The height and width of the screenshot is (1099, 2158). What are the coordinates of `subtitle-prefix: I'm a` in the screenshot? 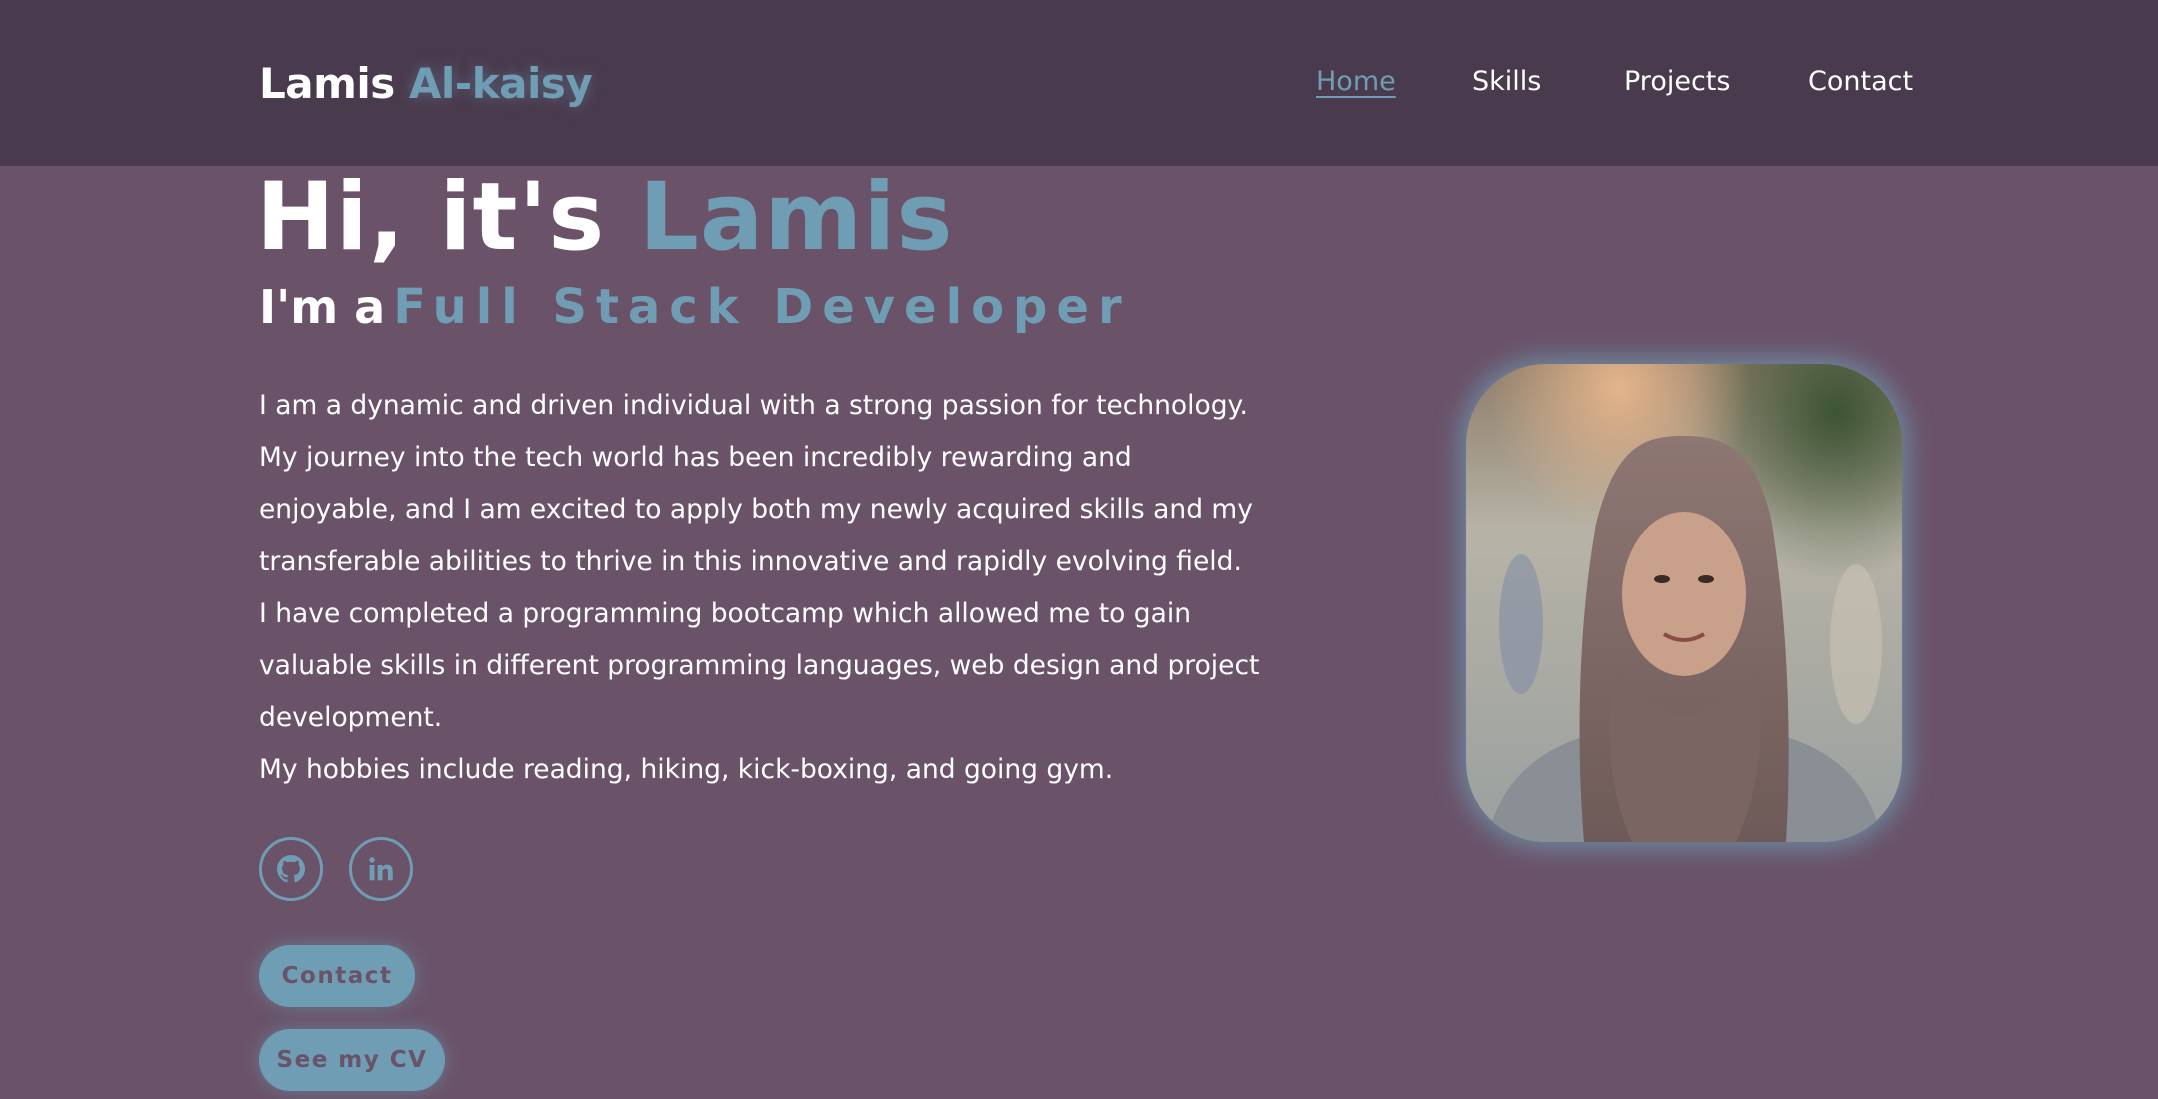 It's located at (322, 307).